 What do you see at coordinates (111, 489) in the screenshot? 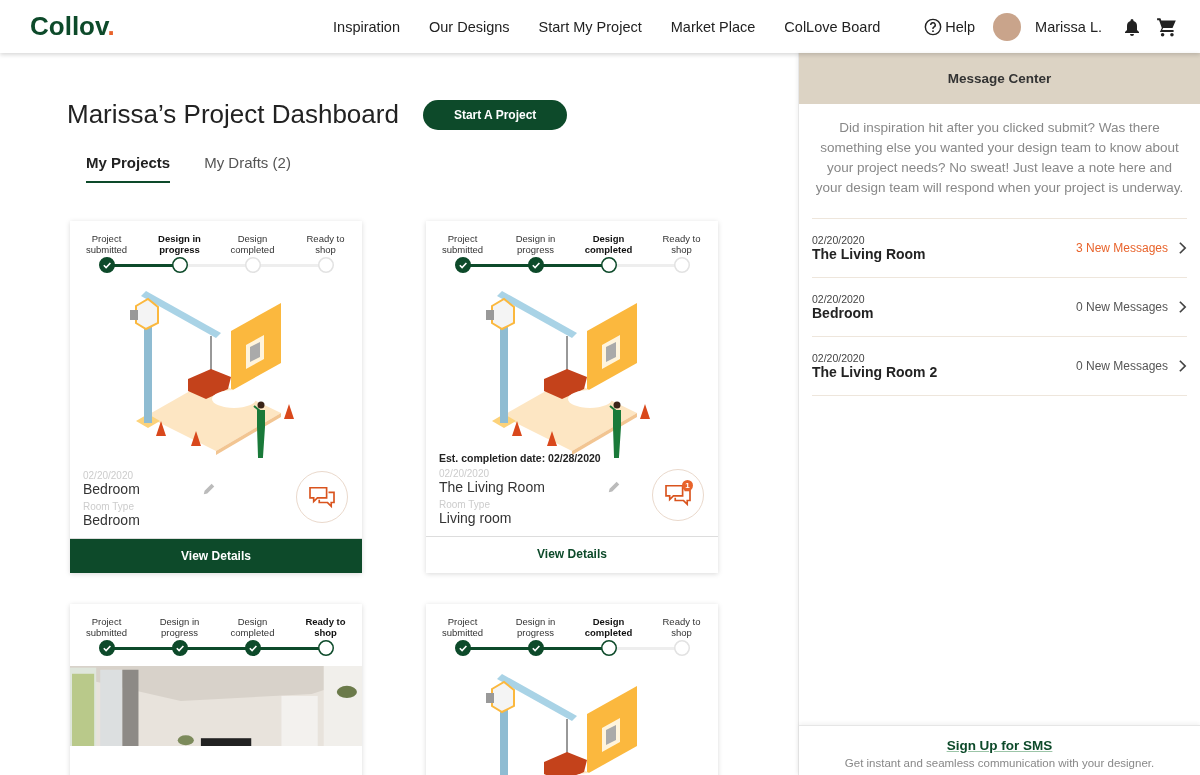
I see `project-name: Bedroom` at bounding box center [111, 489].